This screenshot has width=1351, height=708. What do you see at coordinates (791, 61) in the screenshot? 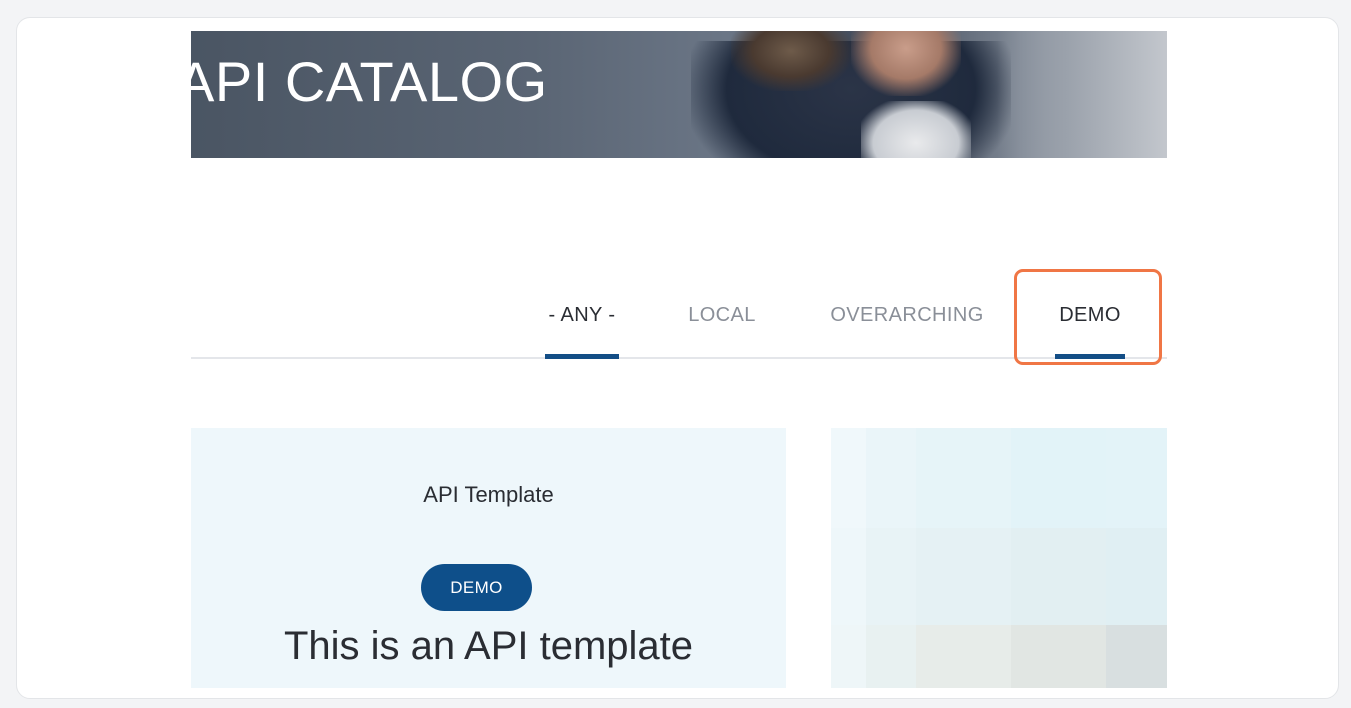
I see `hero-image-hair` at bounding box center [791, 61].